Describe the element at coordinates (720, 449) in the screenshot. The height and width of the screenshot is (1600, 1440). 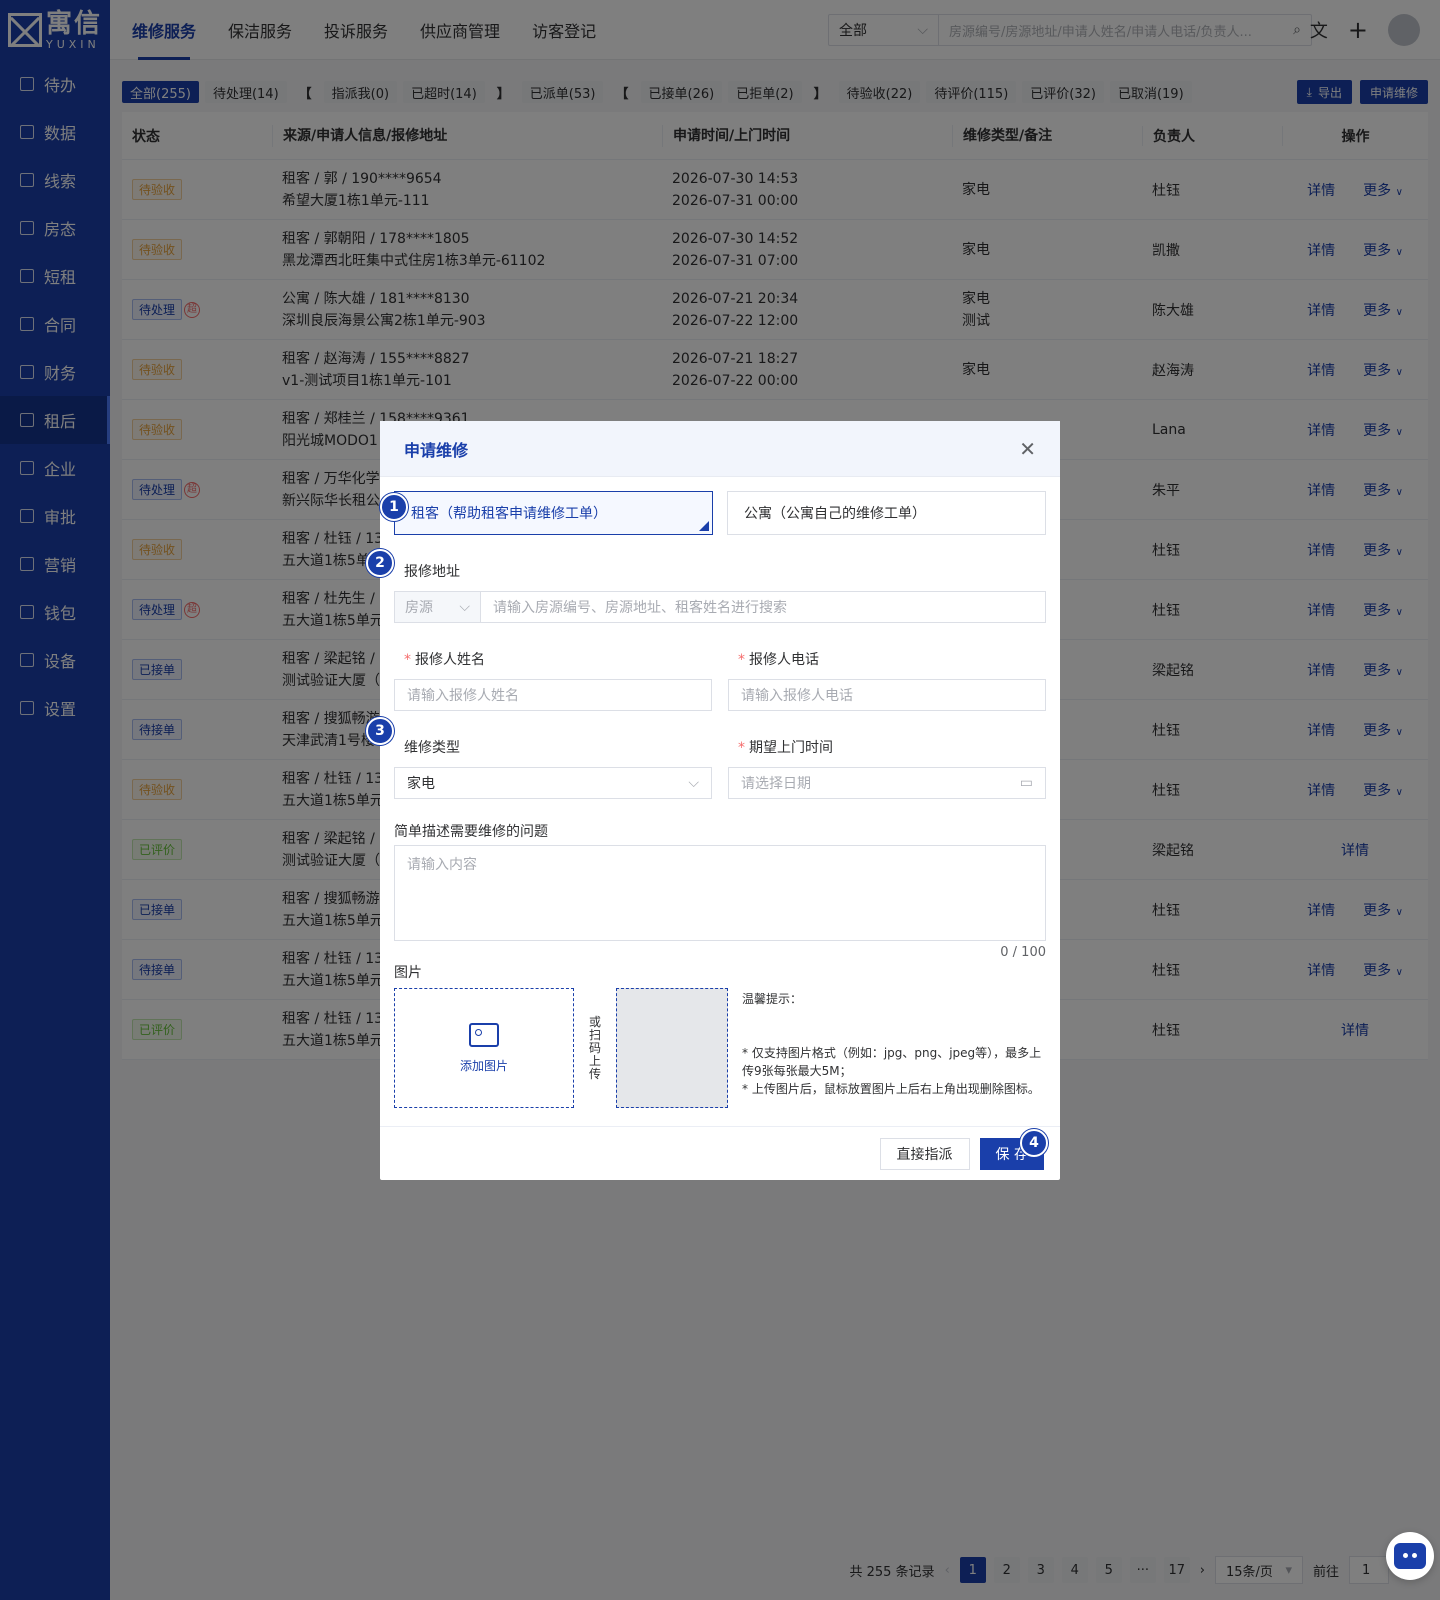
I see `dialog-header: 申请维修 ✕` at that location.